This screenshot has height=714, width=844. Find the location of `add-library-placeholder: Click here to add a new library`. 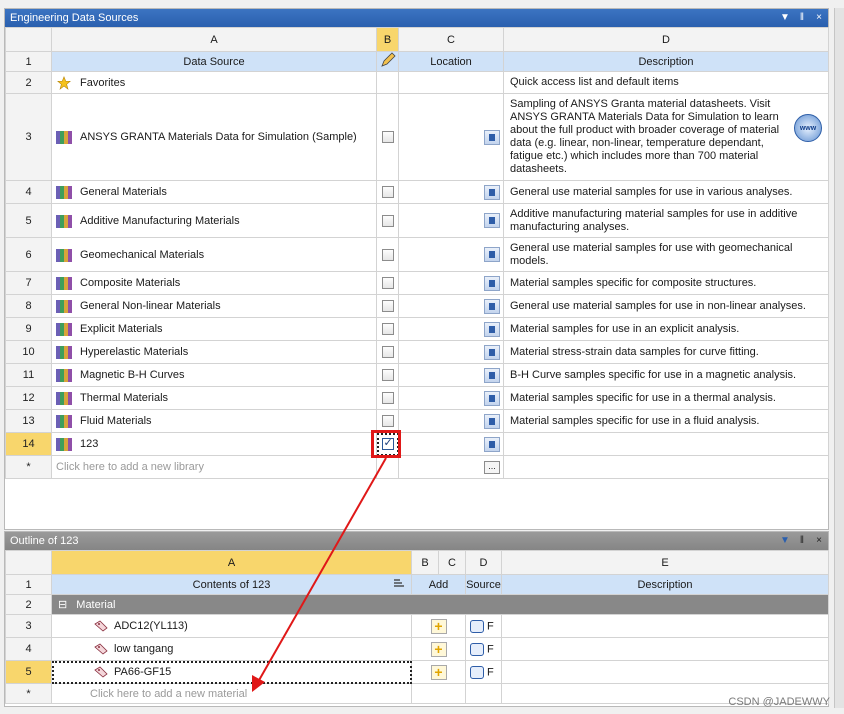

add-library-placeholder: Click here to add a new library is located at coordinates (214, 467).